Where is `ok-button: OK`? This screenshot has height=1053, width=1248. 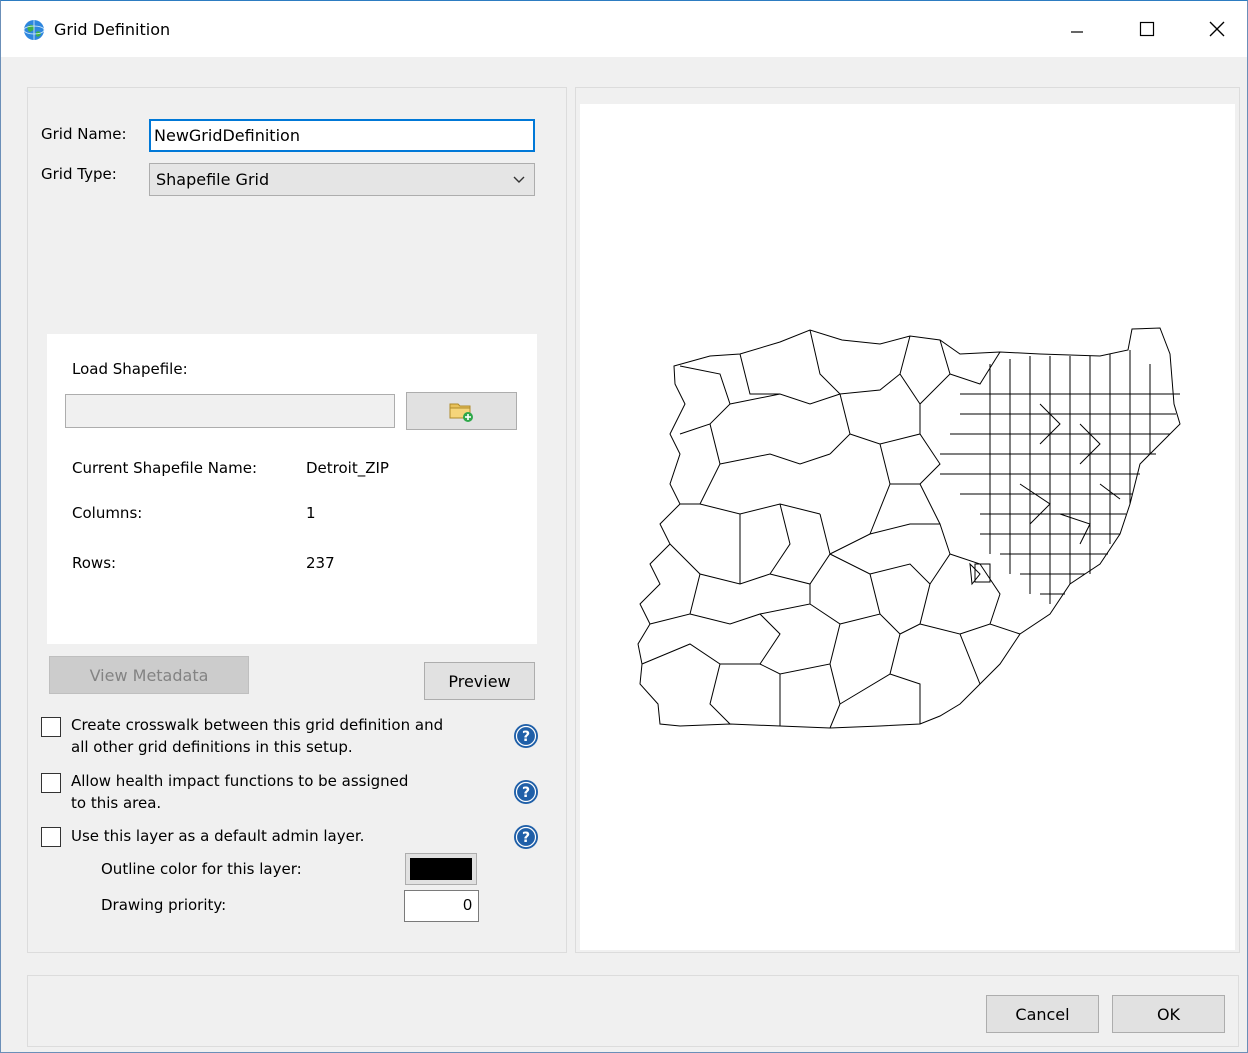
ok-button: OK is located at coordinates (1168, 1014).